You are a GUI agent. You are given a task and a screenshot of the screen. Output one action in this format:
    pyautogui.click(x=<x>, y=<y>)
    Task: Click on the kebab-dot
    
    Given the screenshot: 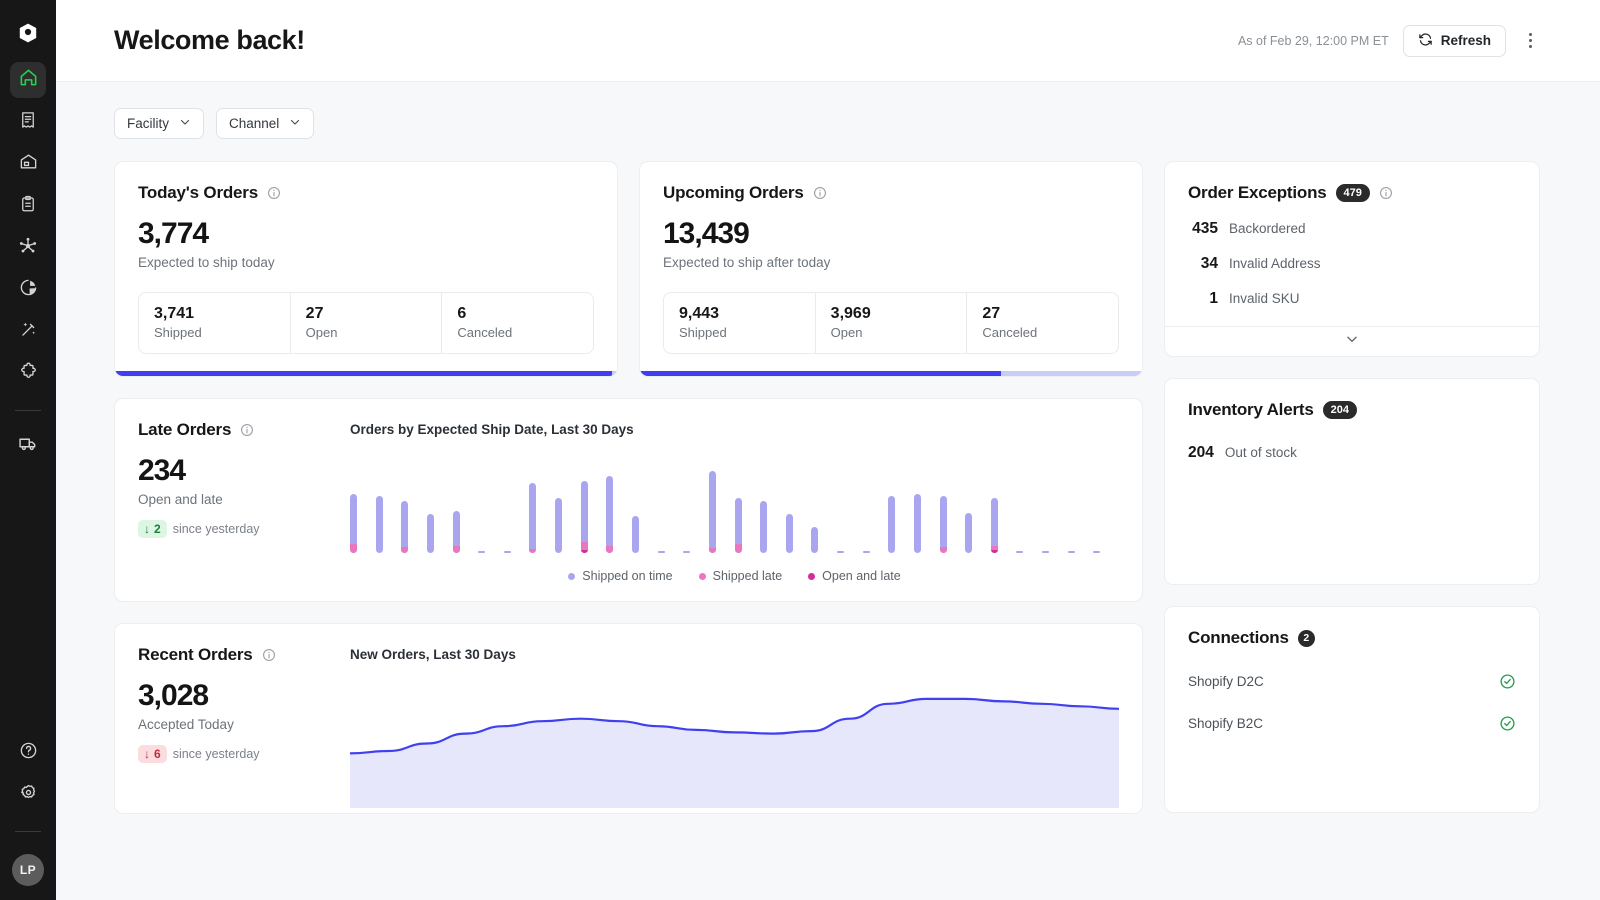 What is the action you would take?
    pyautogui.click(x=1530, y=34)
    